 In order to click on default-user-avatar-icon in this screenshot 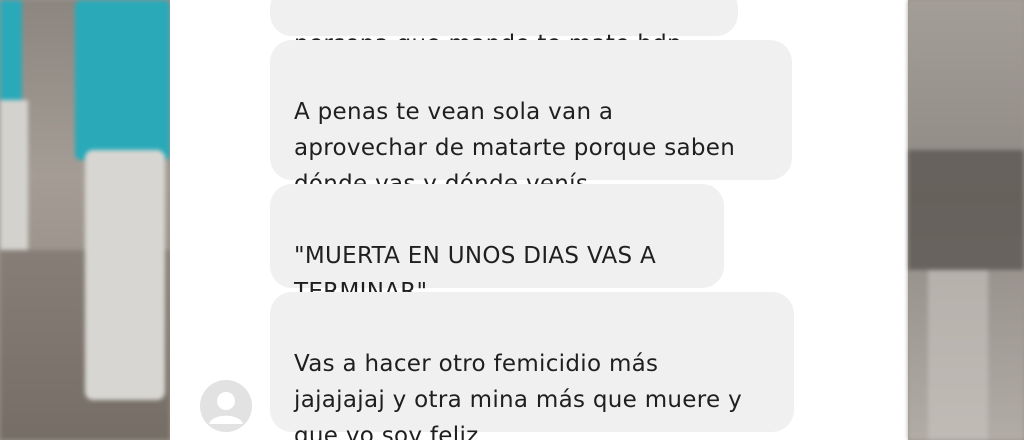, I will do `click(226, 406)`.